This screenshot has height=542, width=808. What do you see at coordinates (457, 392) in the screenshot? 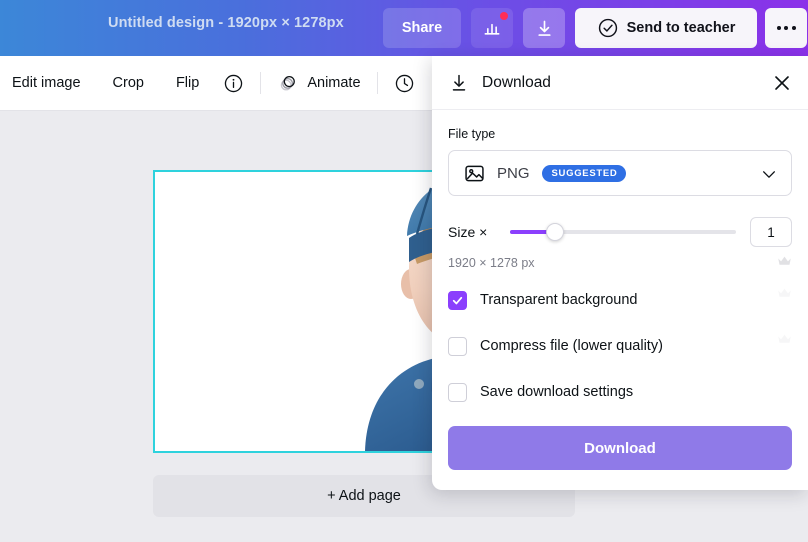
I see `checkbox-save-download-settings` at bounding box center [457, 392].